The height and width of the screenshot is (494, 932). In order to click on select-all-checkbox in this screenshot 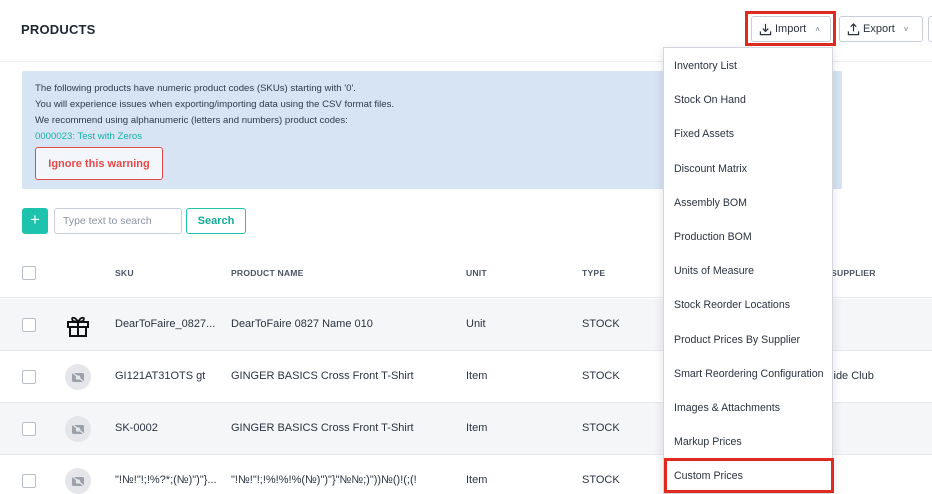, I will do `click(29, 273)`.